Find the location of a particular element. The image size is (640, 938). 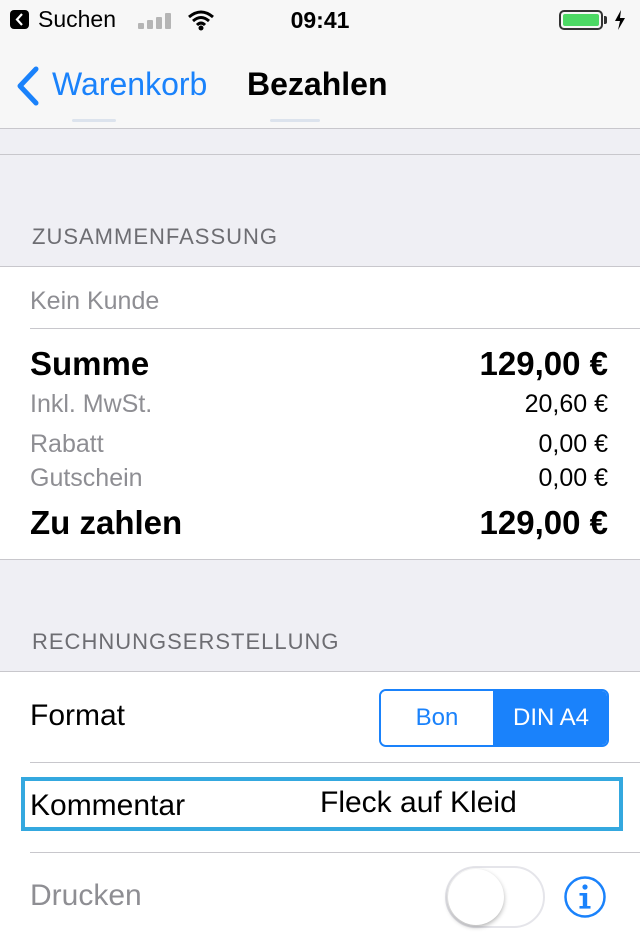

total-value: 129,00 € is located at coordinates (543, 363).